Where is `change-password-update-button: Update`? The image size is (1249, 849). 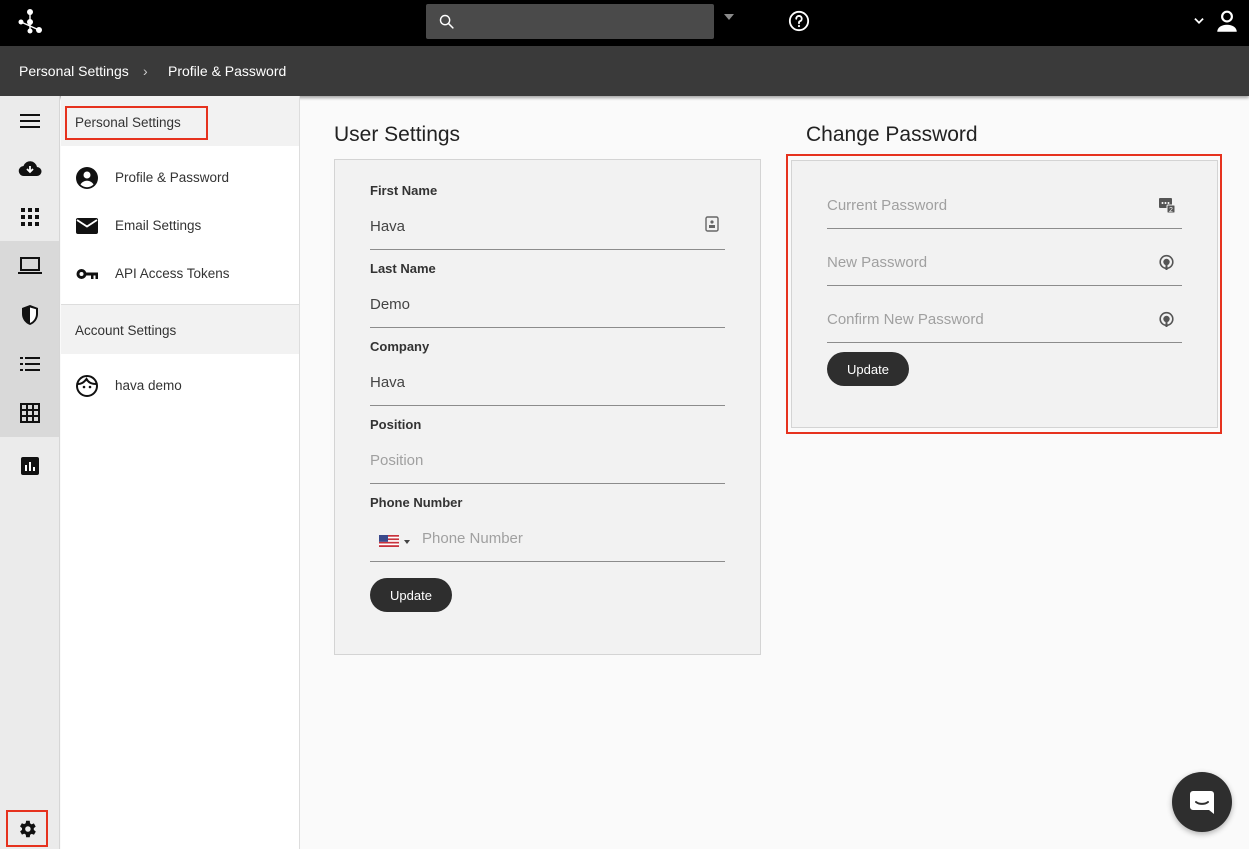
change-password-update-button: Update is located at coordinates (868, 369).